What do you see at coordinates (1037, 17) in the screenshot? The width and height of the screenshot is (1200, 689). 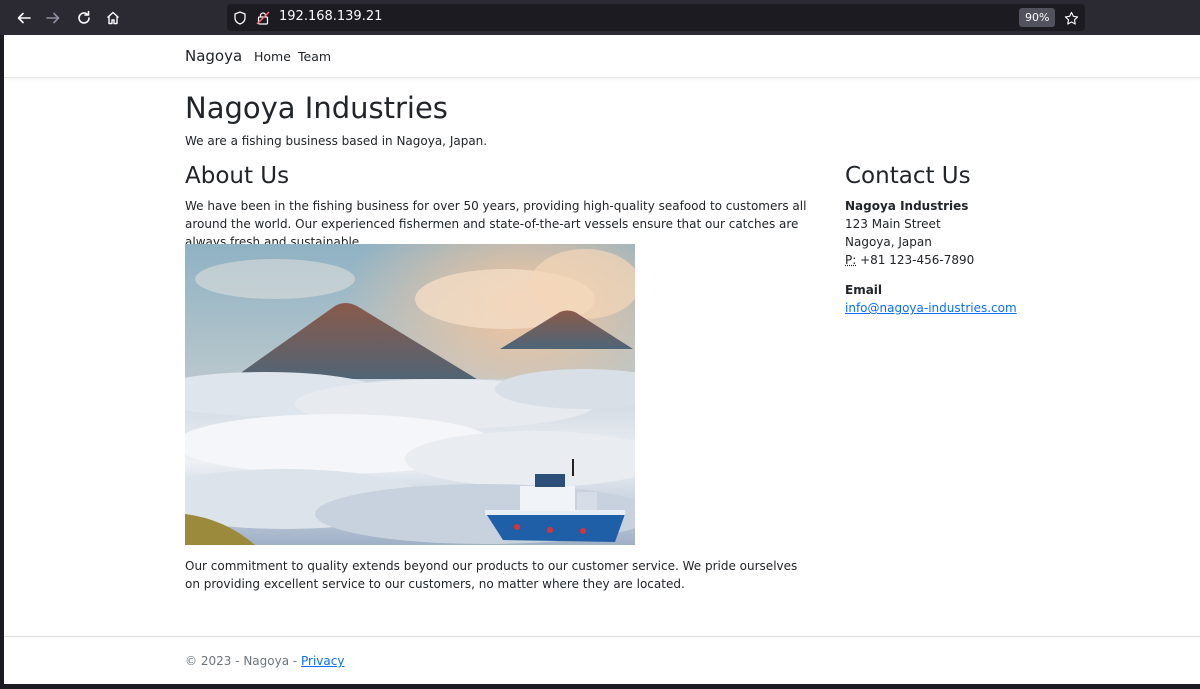 I see `zoom-level-badge: 90%` at bounding box center [1037, 17].